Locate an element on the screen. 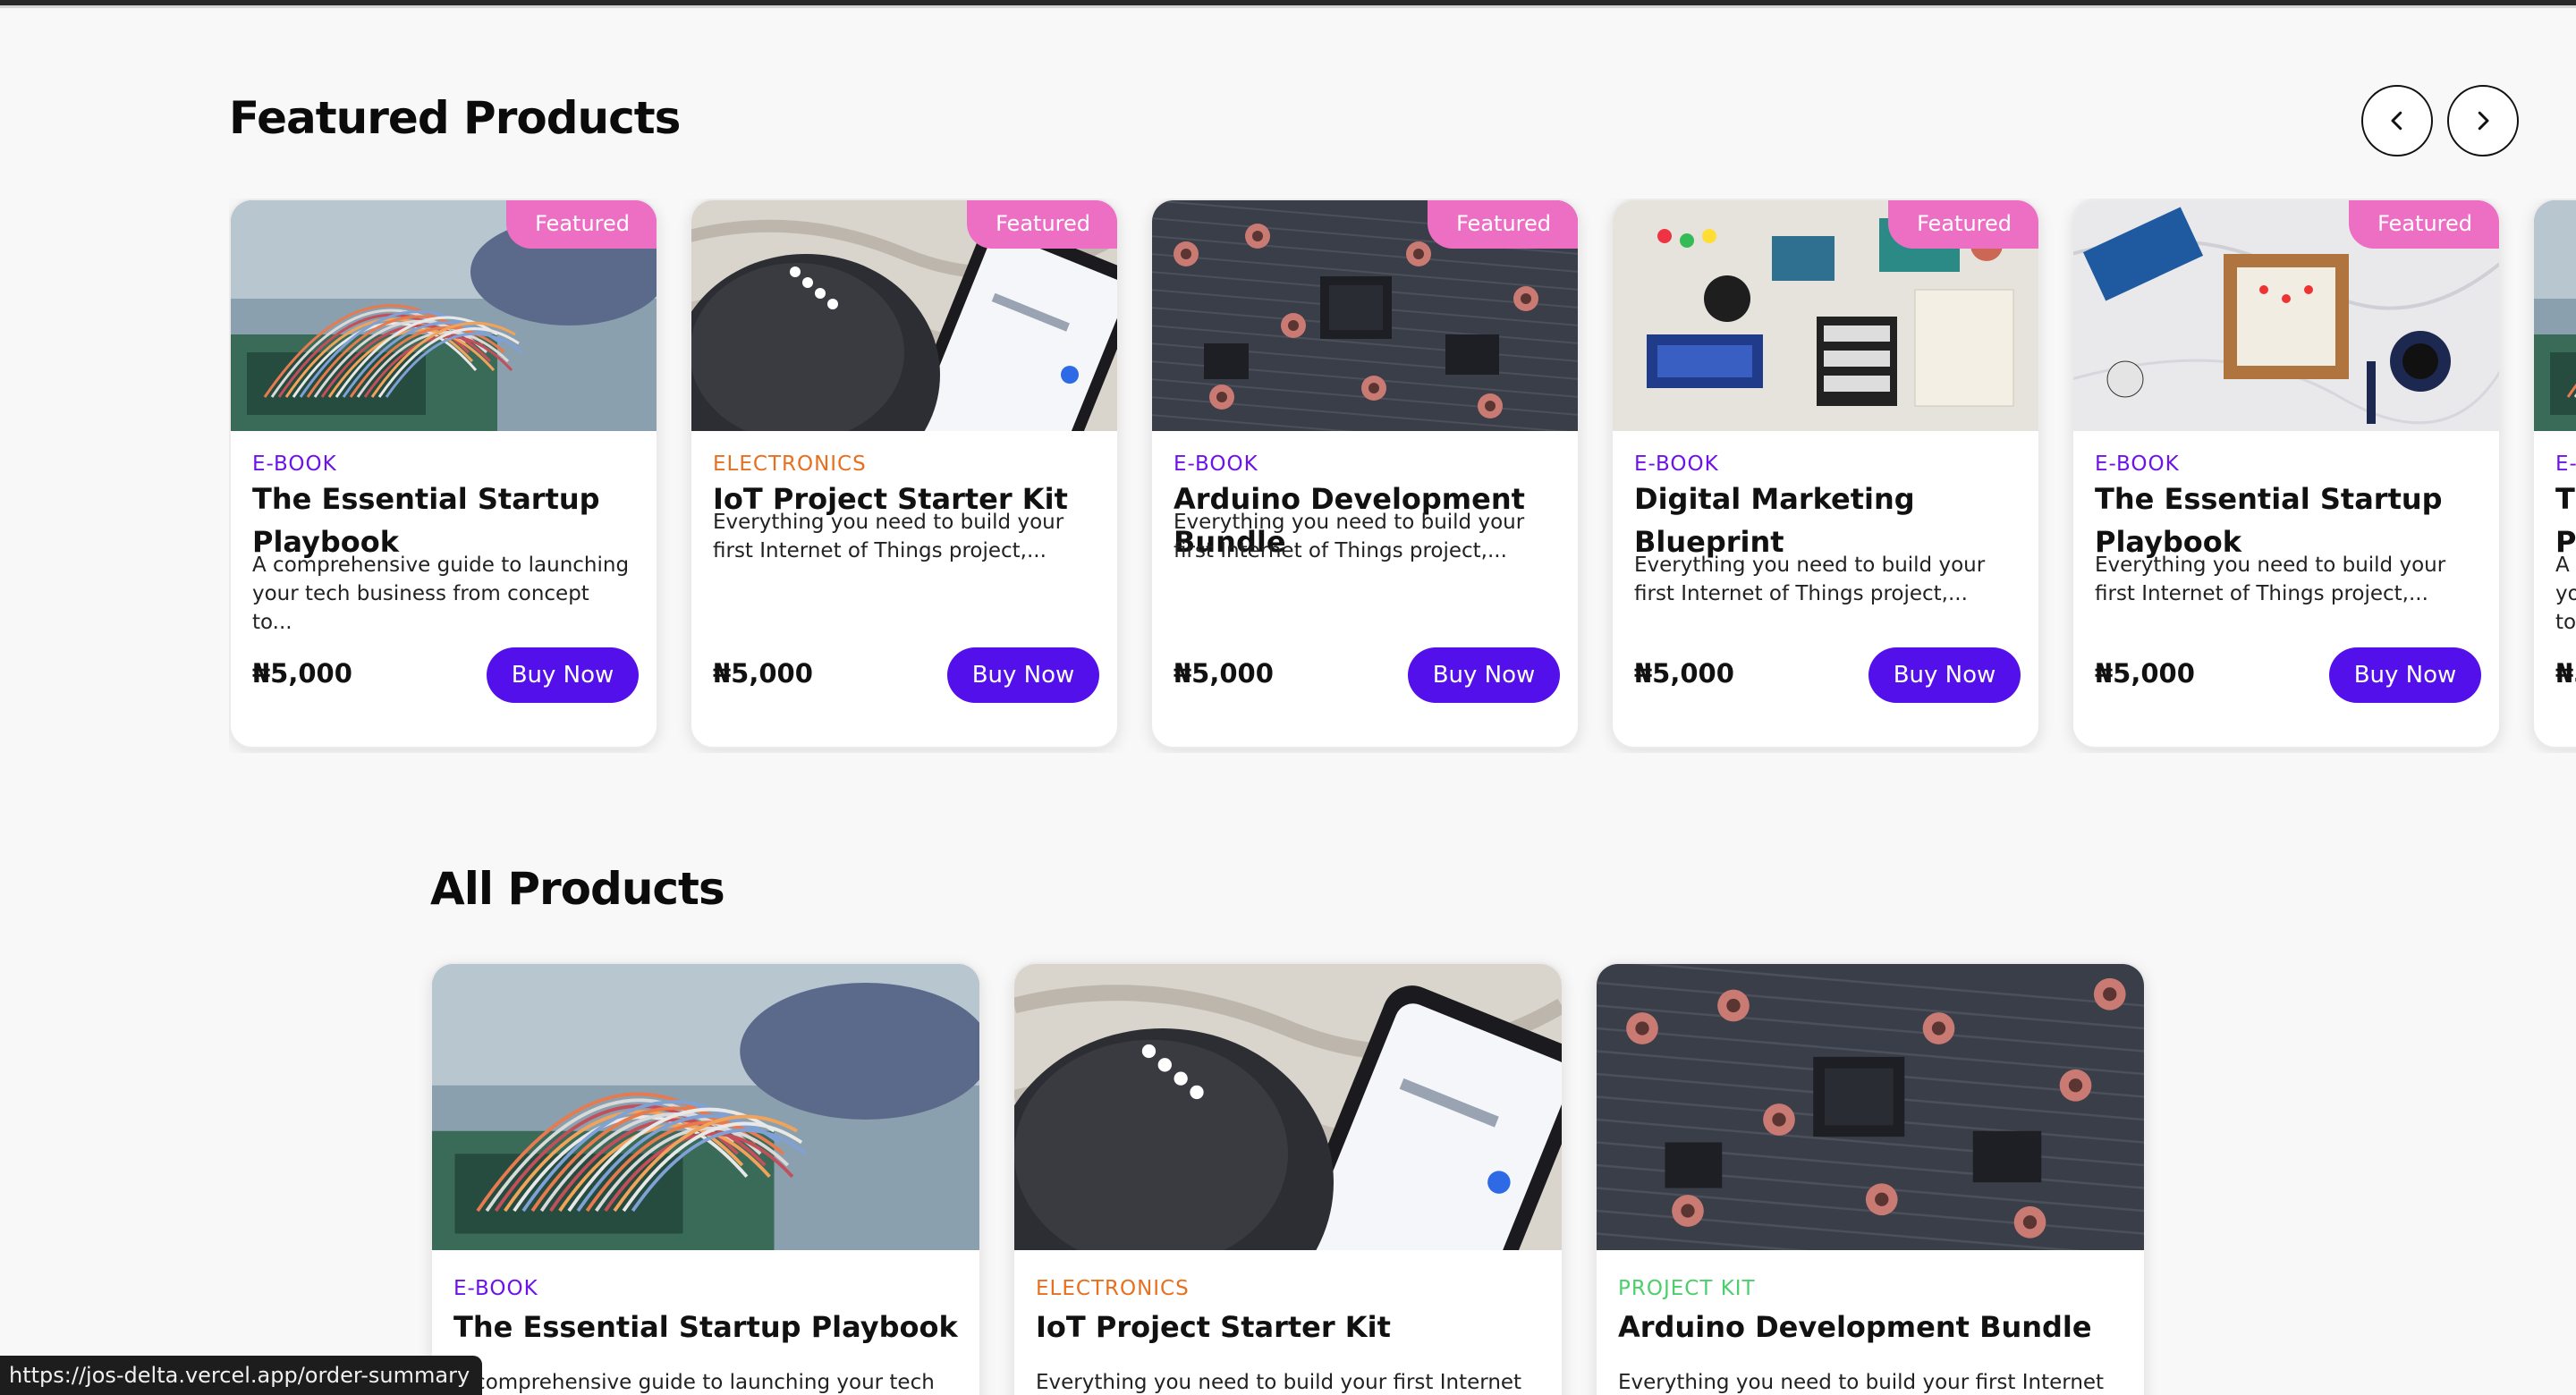 The width and height of the screenshot is (2576, 1395). all-products-title: All Products is located at coordinates (577, 889).